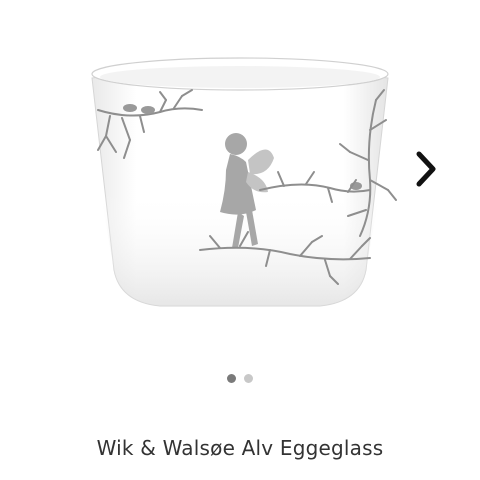  What do you see at coordinates (240, 448) in the screenshot?
I see `product-title: Wik & Walsøe Alv Eggeglass` at bounding box center [240, 448].